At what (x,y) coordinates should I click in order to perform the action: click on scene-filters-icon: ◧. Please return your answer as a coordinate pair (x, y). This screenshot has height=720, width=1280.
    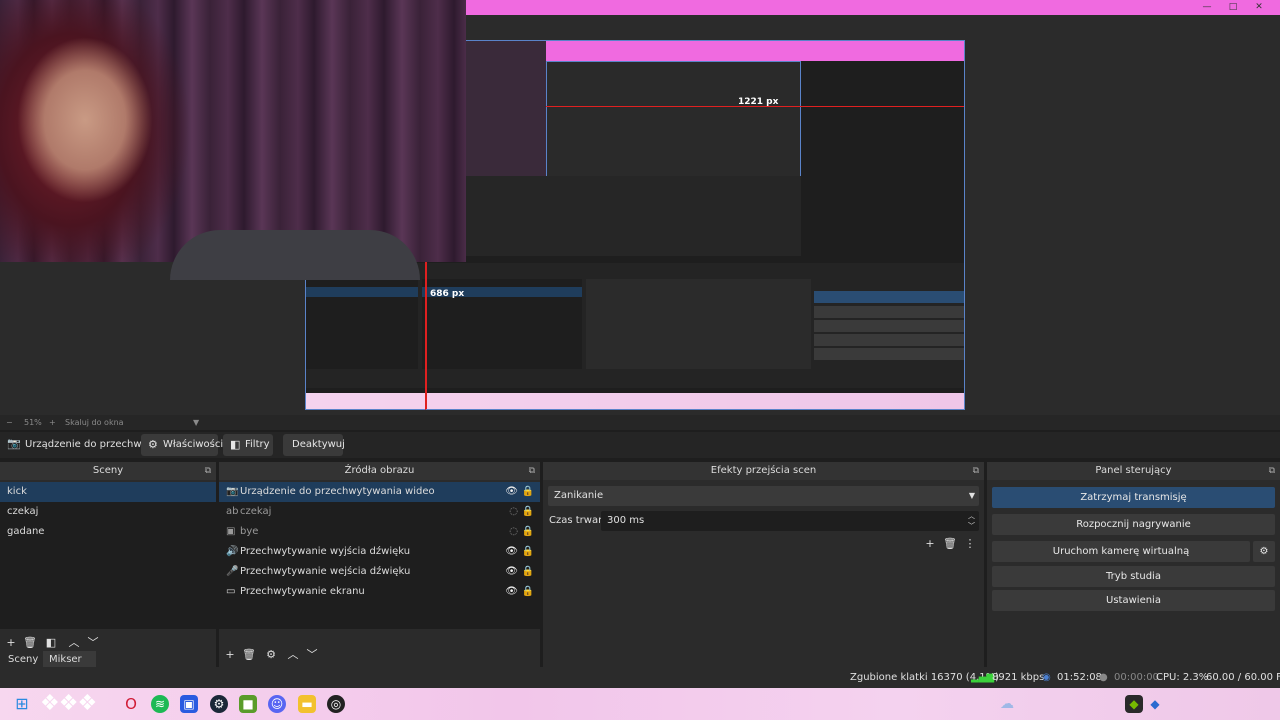
    Looking at the image, I should click on (51, 643).